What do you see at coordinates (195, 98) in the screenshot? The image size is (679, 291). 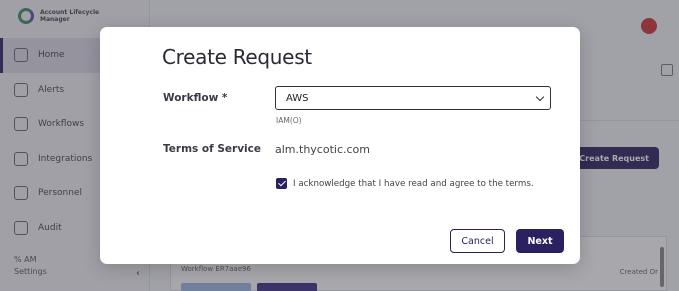 I see `workflow-label: Workflow *` at bounding box center [195, 98].